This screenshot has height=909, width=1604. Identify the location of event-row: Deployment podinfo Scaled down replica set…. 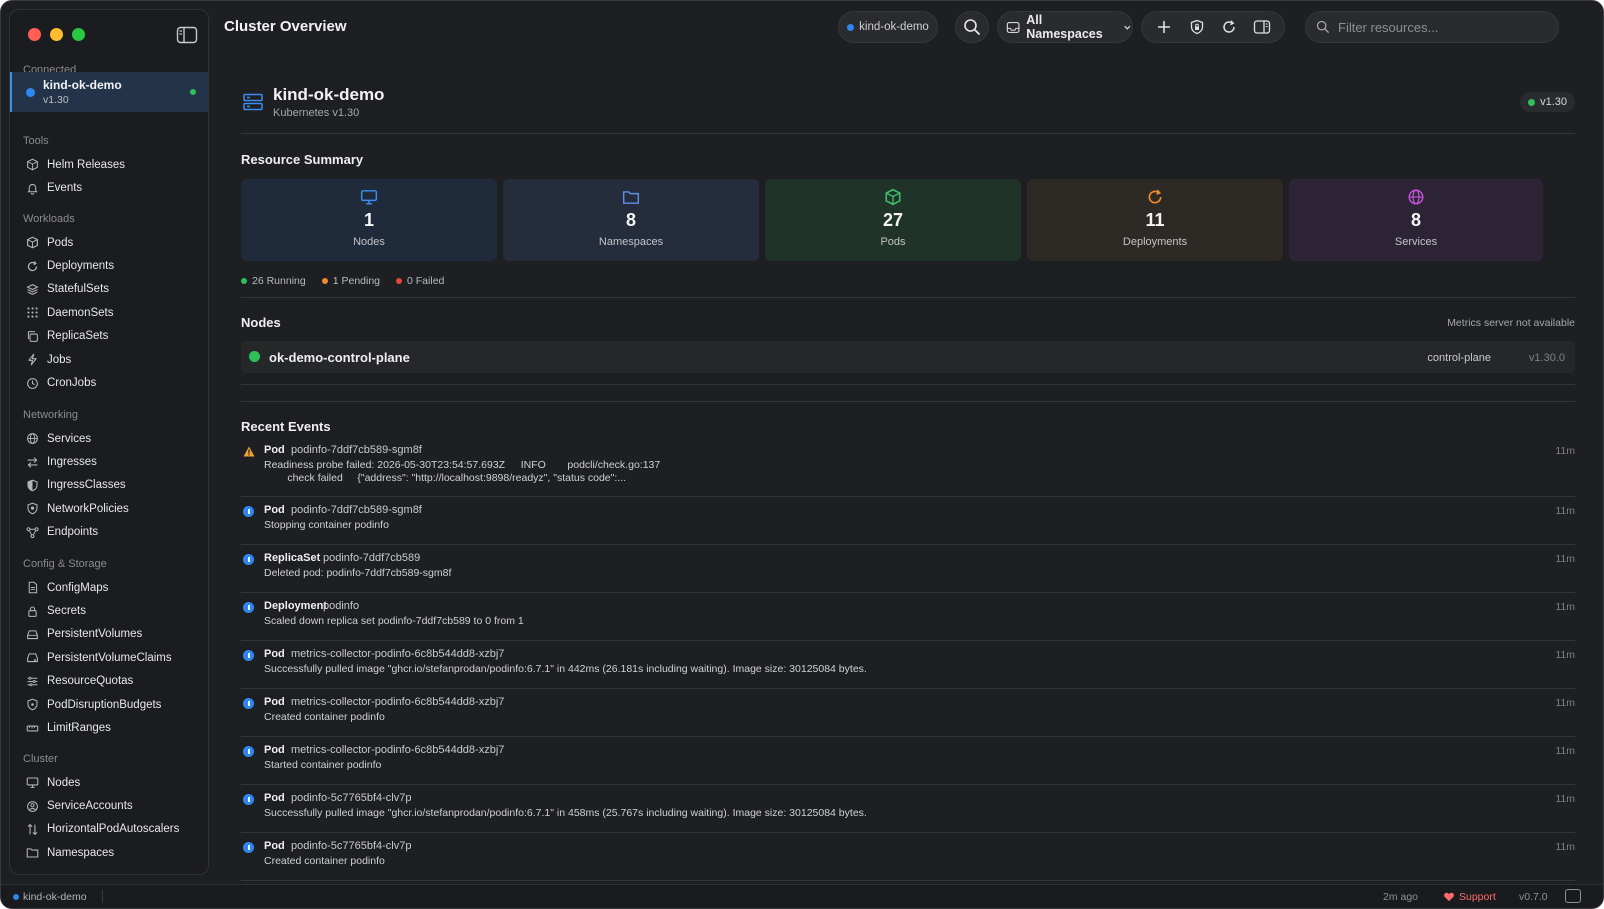
(908, 617).